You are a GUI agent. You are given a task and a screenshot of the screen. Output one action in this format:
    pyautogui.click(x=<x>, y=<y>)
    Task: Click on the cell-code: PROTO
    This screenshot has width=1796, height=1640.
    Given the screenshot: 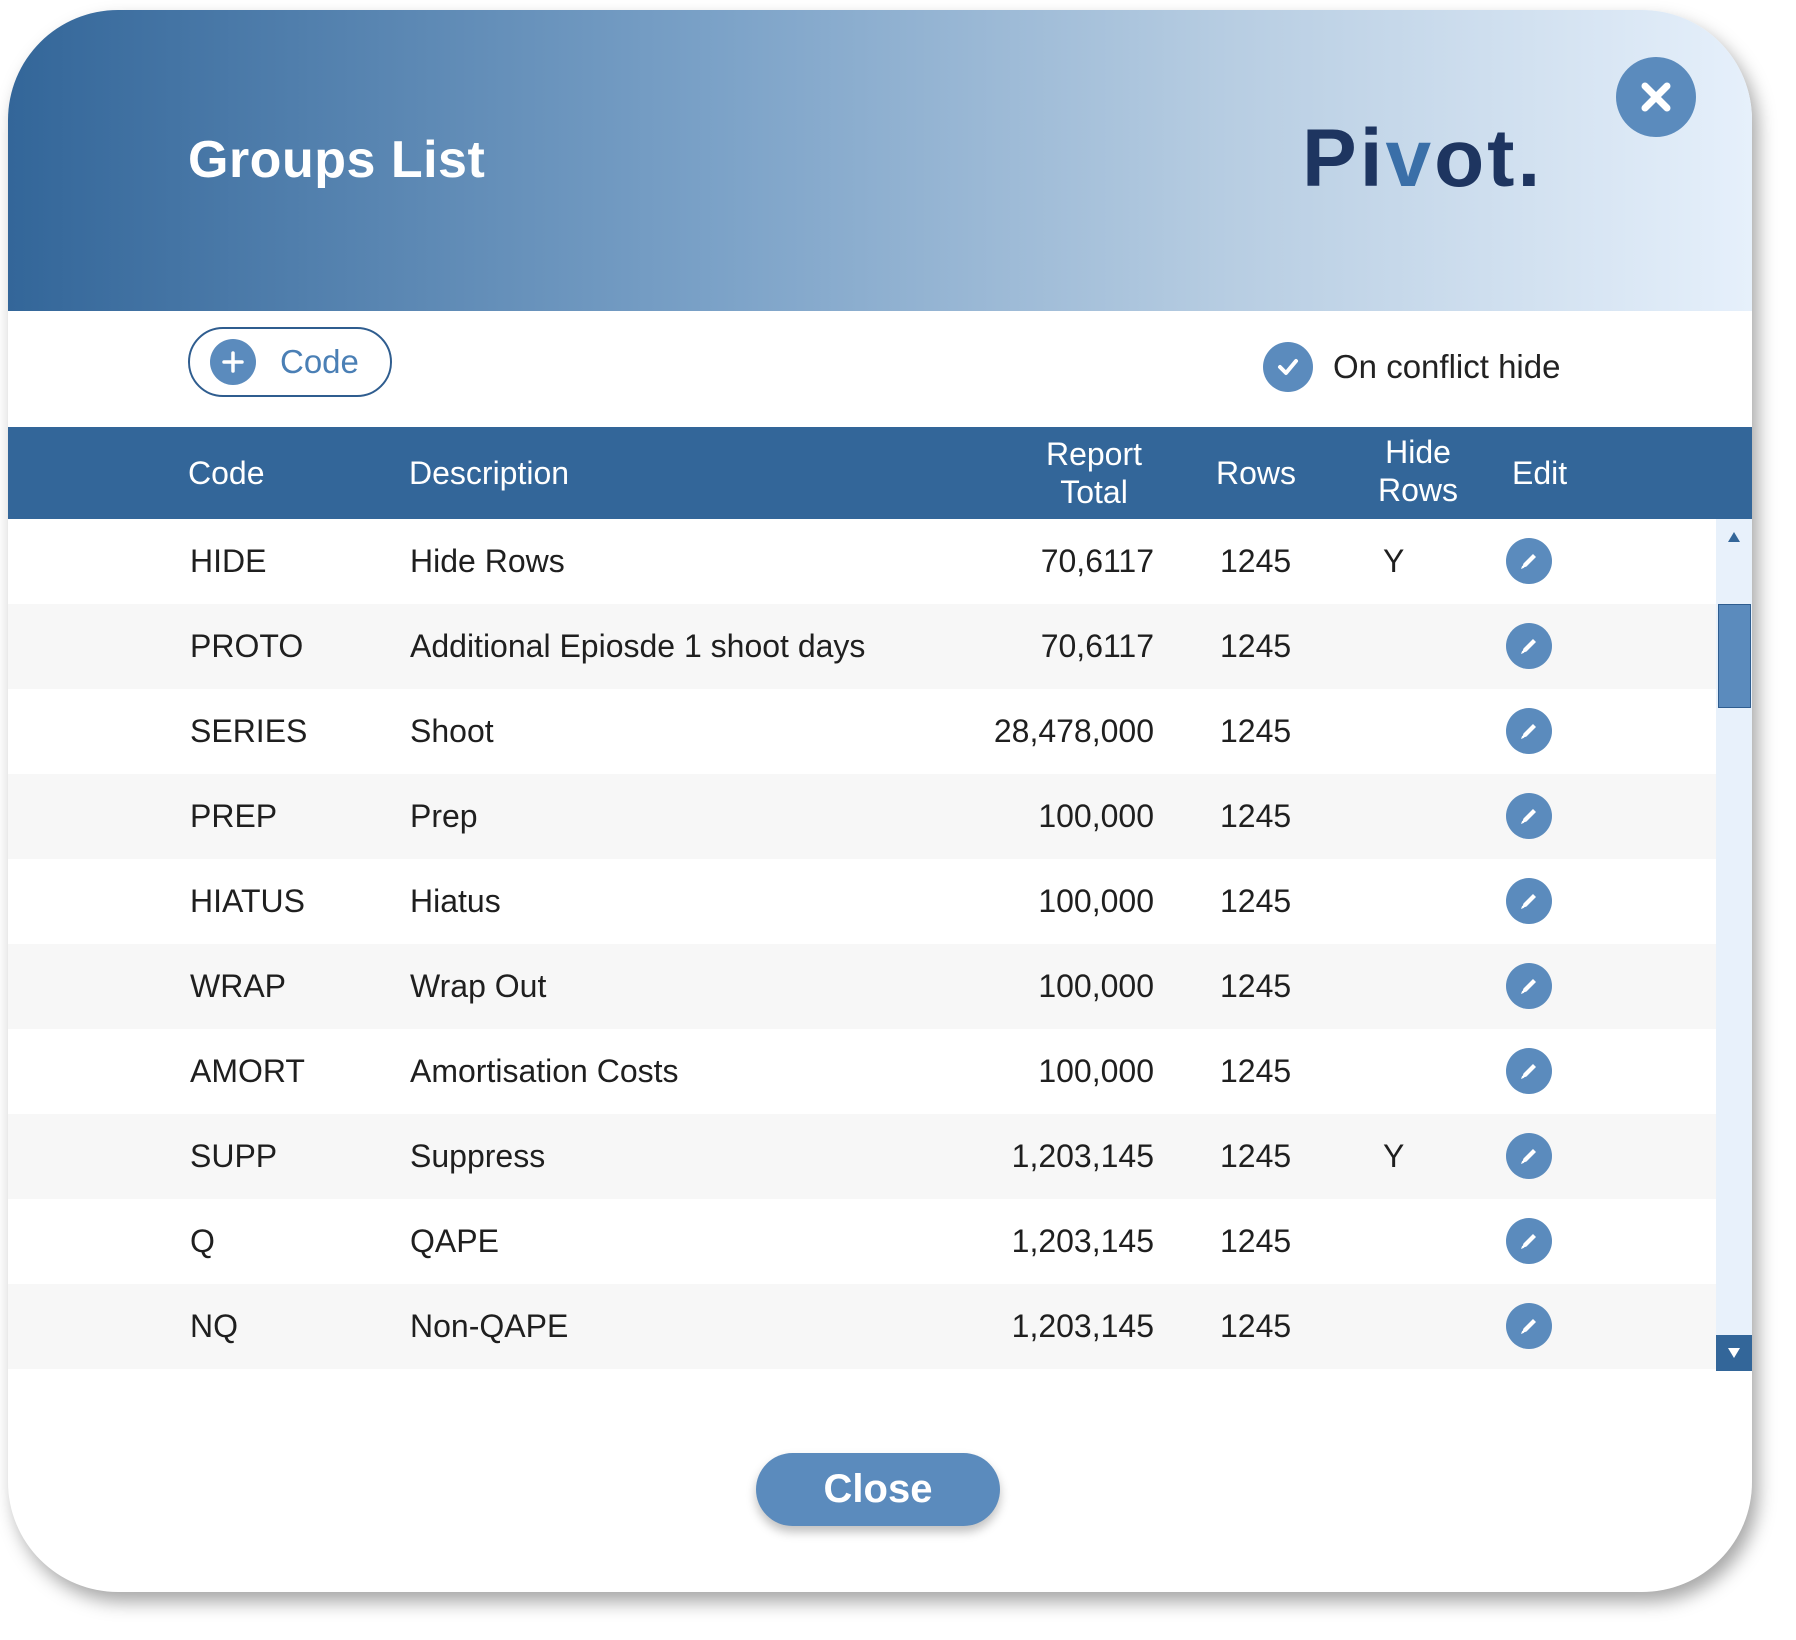 What is the action you would take?
    pyautogui.click(x=247, y=646)
    